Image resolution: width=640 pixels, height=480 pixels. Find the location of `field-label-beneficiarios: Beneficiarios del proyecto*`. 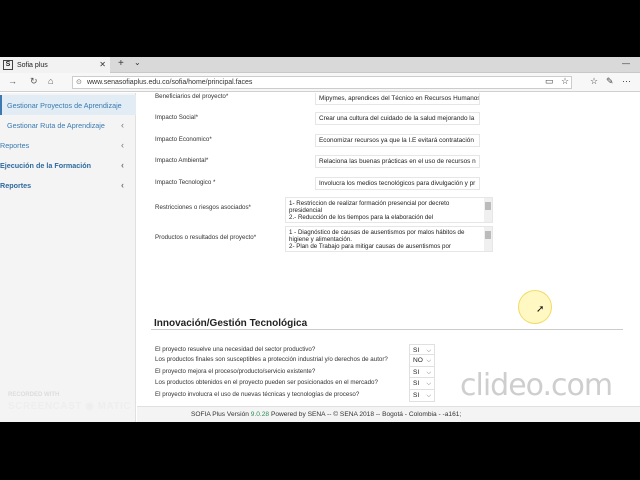

field-label-beneficiarios: Beneficiarios del proyecto* is located at coordinates (192, 96).